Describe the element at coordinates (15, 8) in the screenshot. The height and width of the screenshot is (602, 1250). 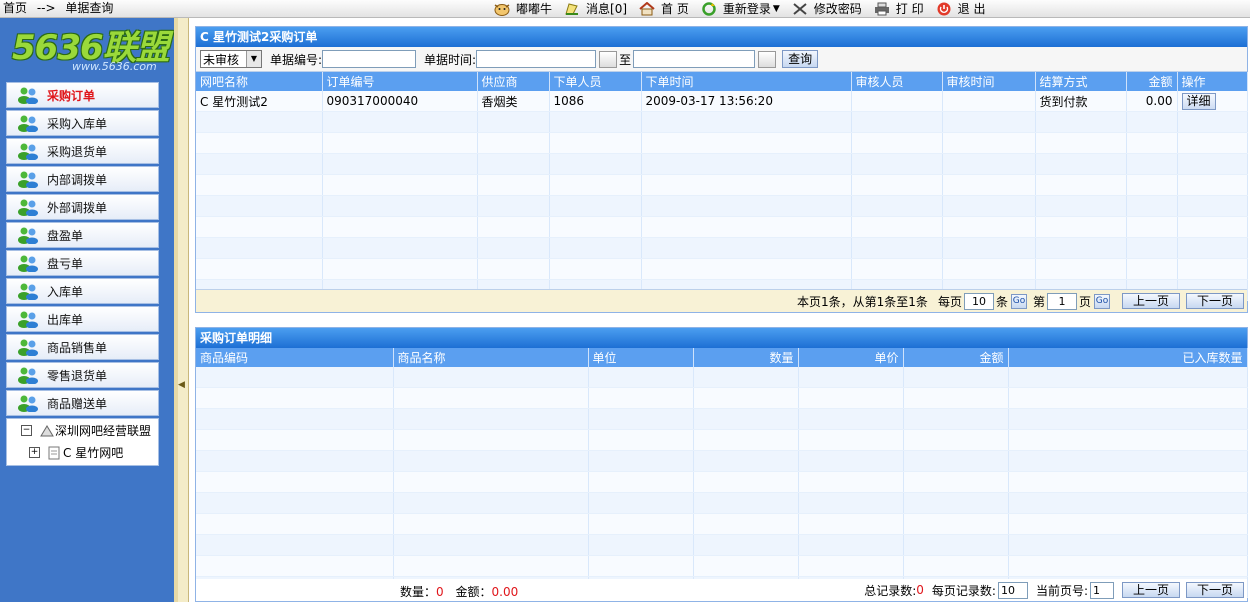
I see `breadcrumb-home: 首页` at that location.